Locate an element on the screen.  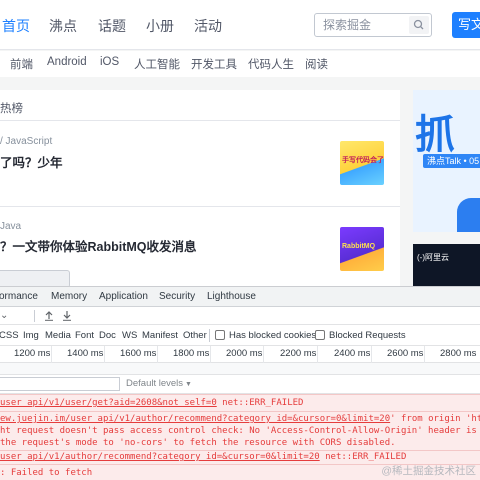
nav-link-pins: 沸点 is located at coordinates (63, 26).